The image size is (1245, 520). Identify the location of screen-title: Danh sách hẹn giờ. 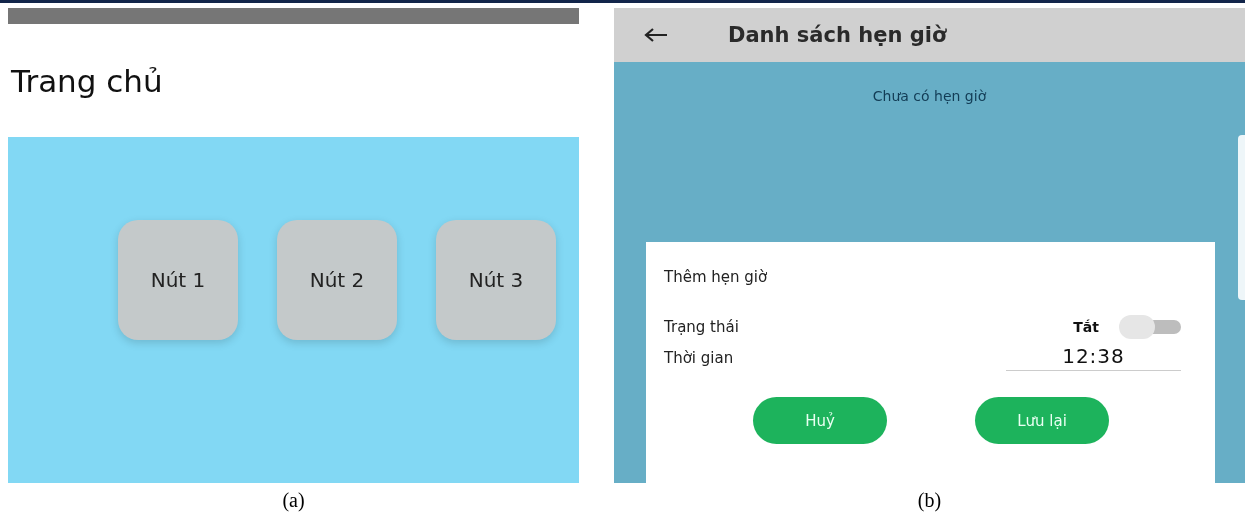
(837, 35).